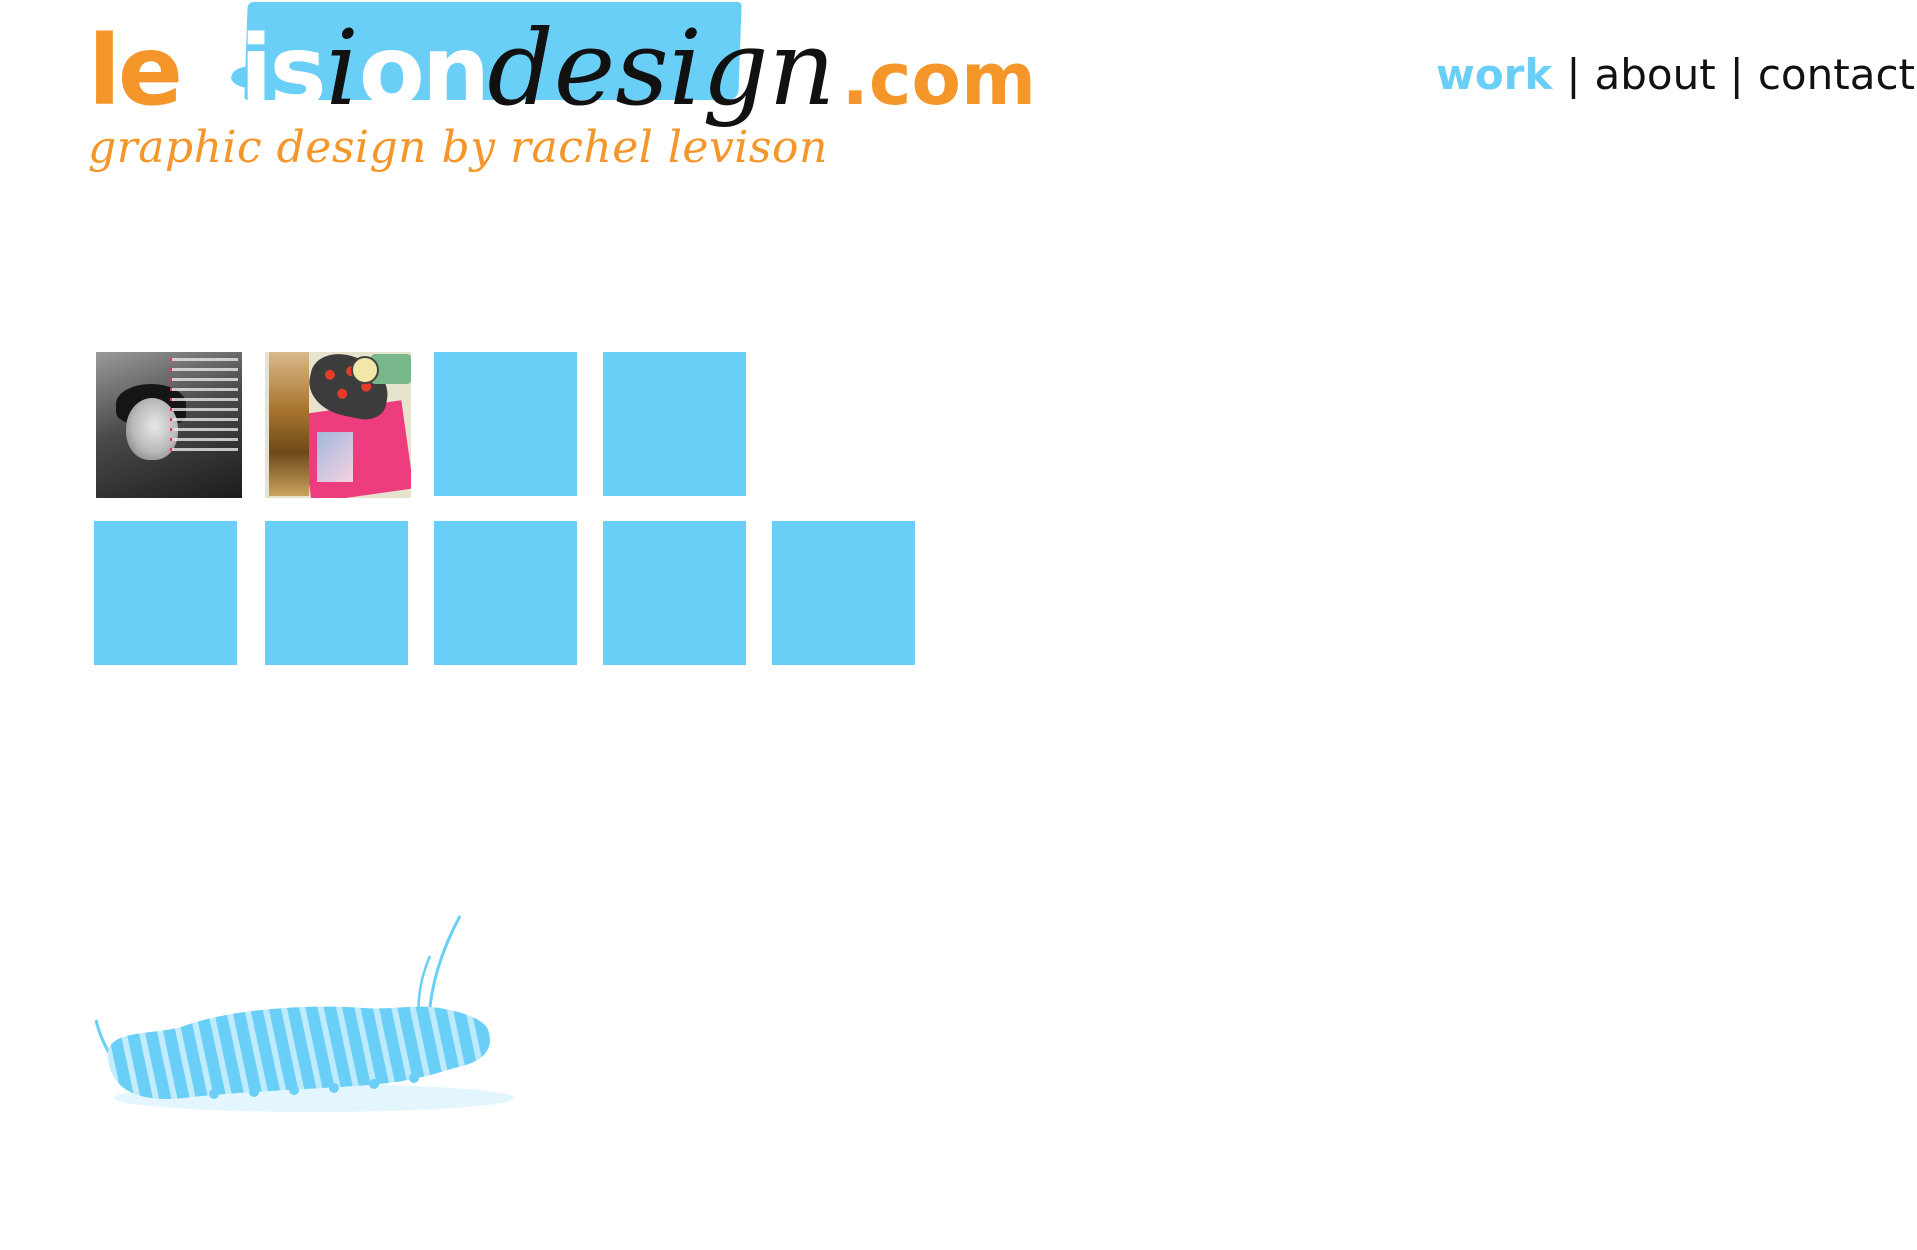 The height and width of the screenshot is (1250, 1917). I want to click on site-tagline: graphic design by rachel levison, so click(458, 147).